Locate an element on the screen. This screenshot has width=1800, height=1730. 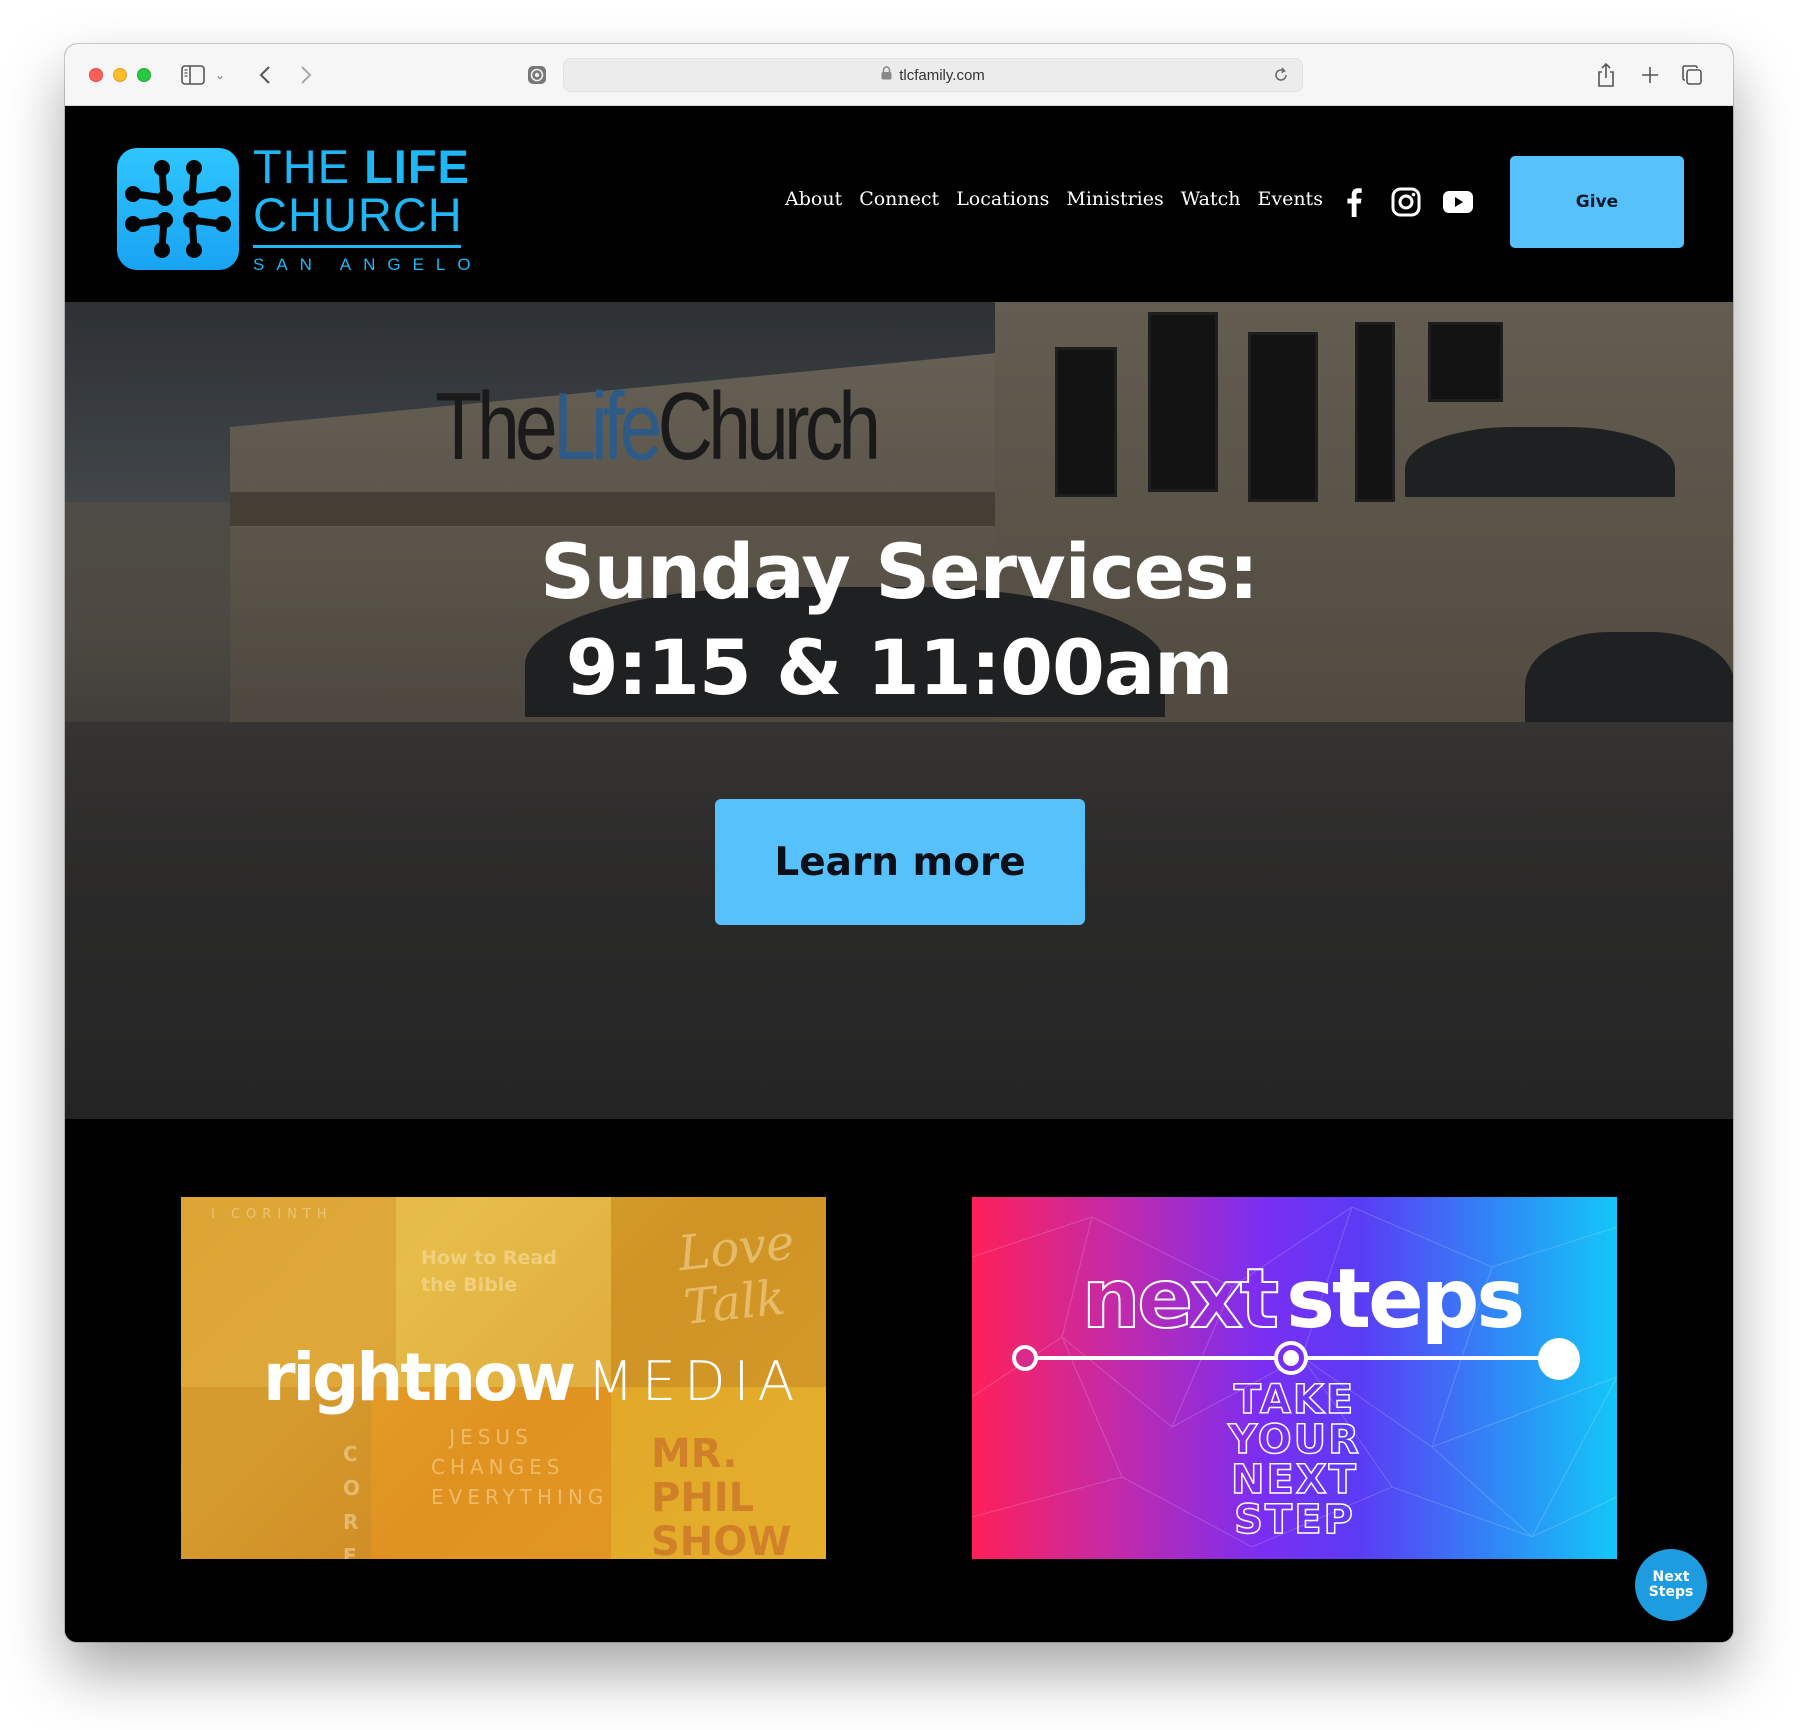
tagline-line: NEXT is located at coordinates (1294, 1480).